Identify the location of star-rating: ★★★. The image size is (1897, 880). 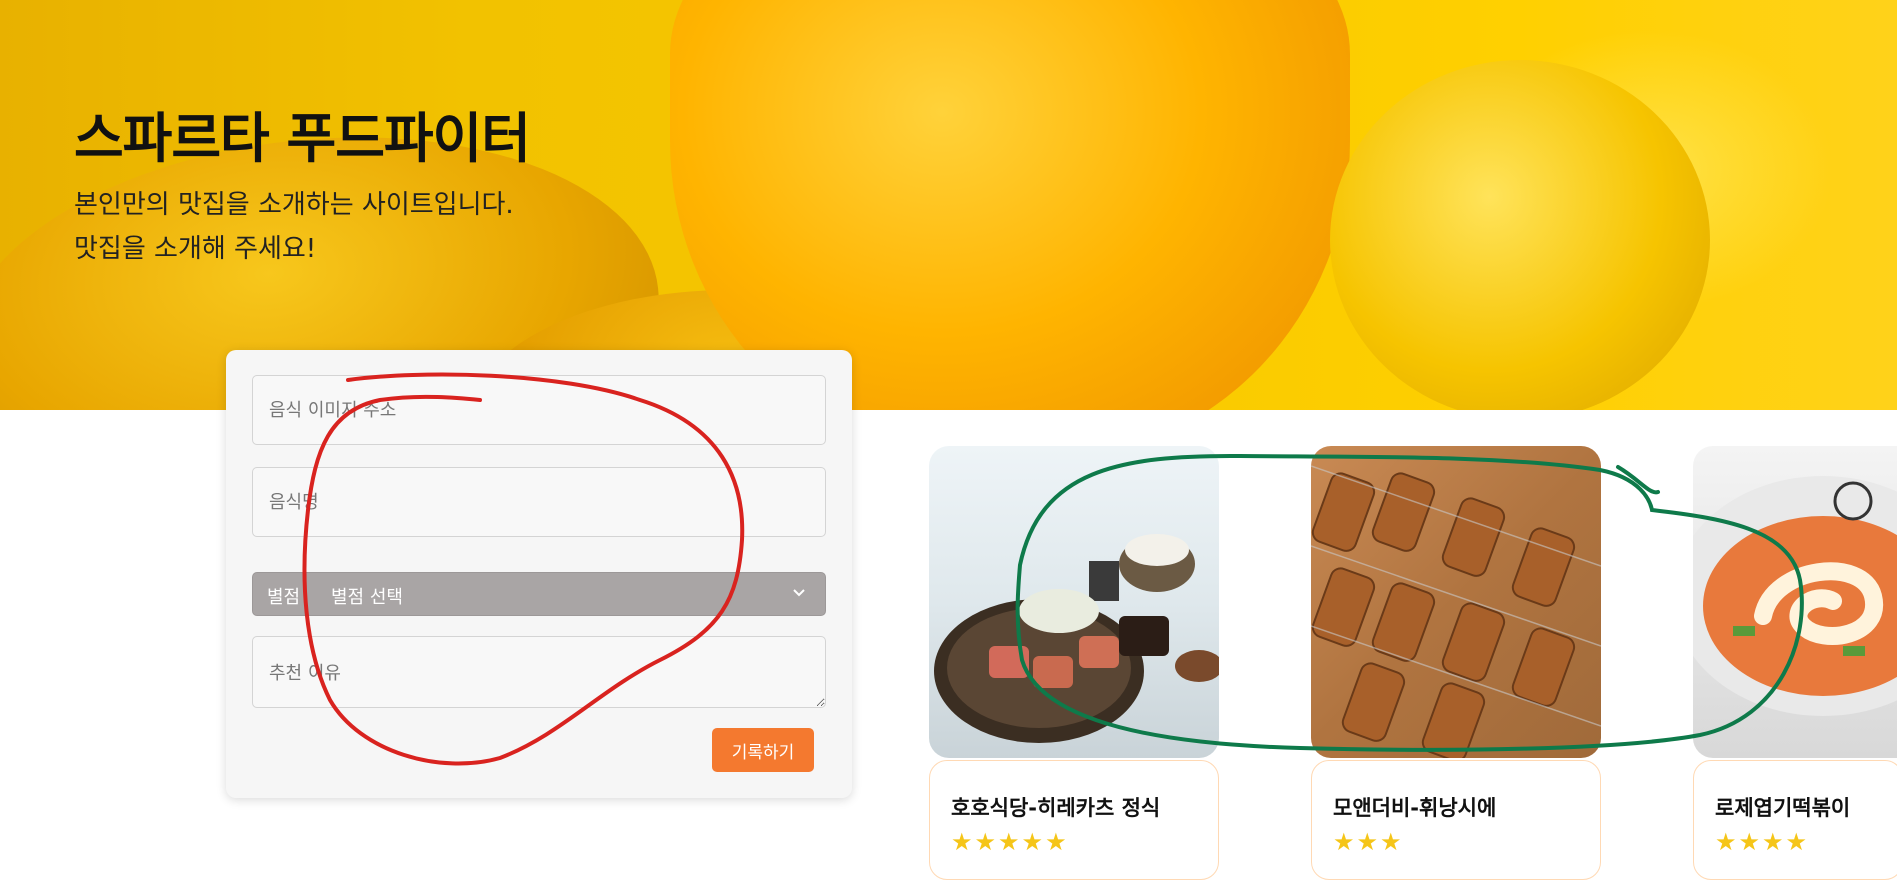
(1368, 842).